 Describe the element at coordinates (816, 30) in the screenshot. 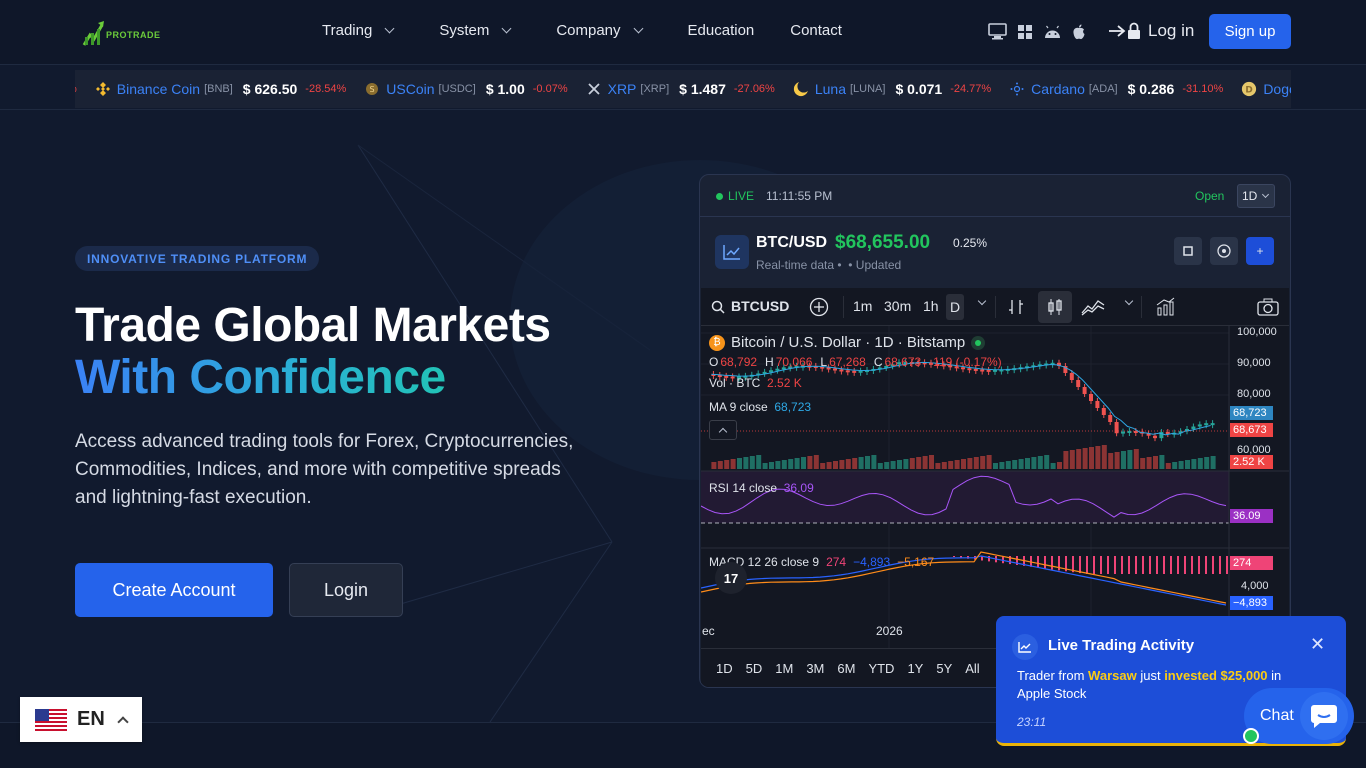

I see `nav-contact: Contact` at that location.